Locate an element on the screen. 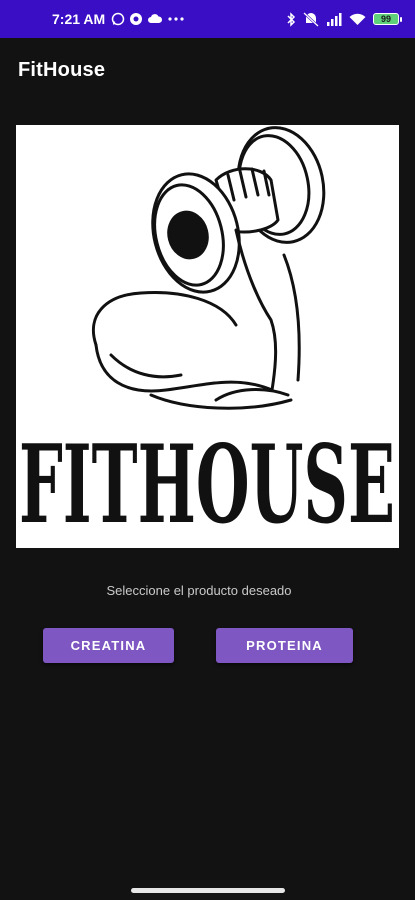 This screenshot has width=415, height=900. whatsapp-icon is located at coordinates (118, 19).